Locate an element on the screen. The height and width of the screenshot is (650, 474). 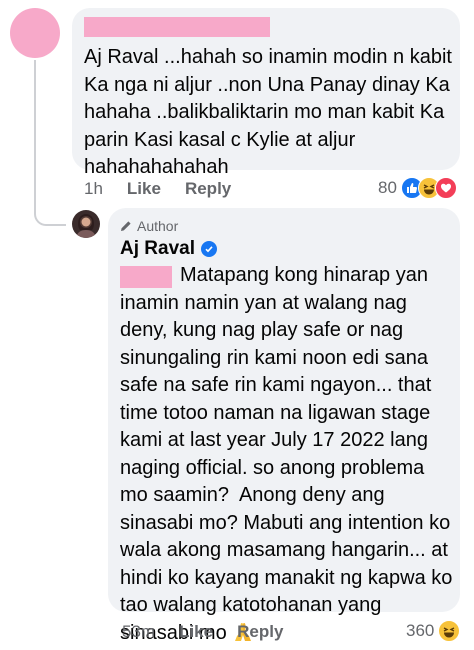
author-label: Author is located at coordinates (158, 226).